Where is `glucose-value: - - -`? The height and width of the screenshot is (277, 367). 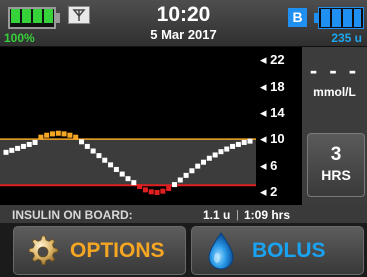 glucose-value: - - - is located at coordinates (334, 70).